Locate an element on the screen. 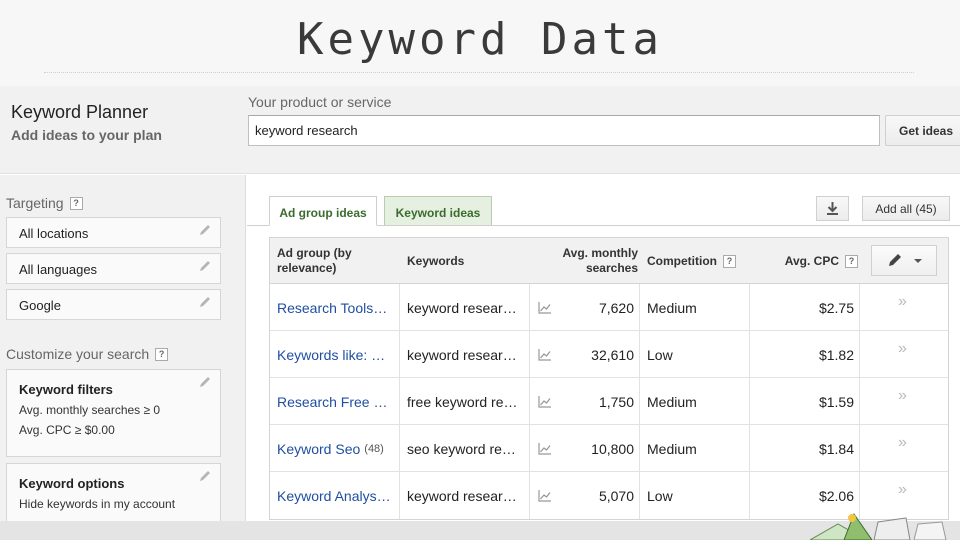  title-divider is located at coordinates (479, 72).